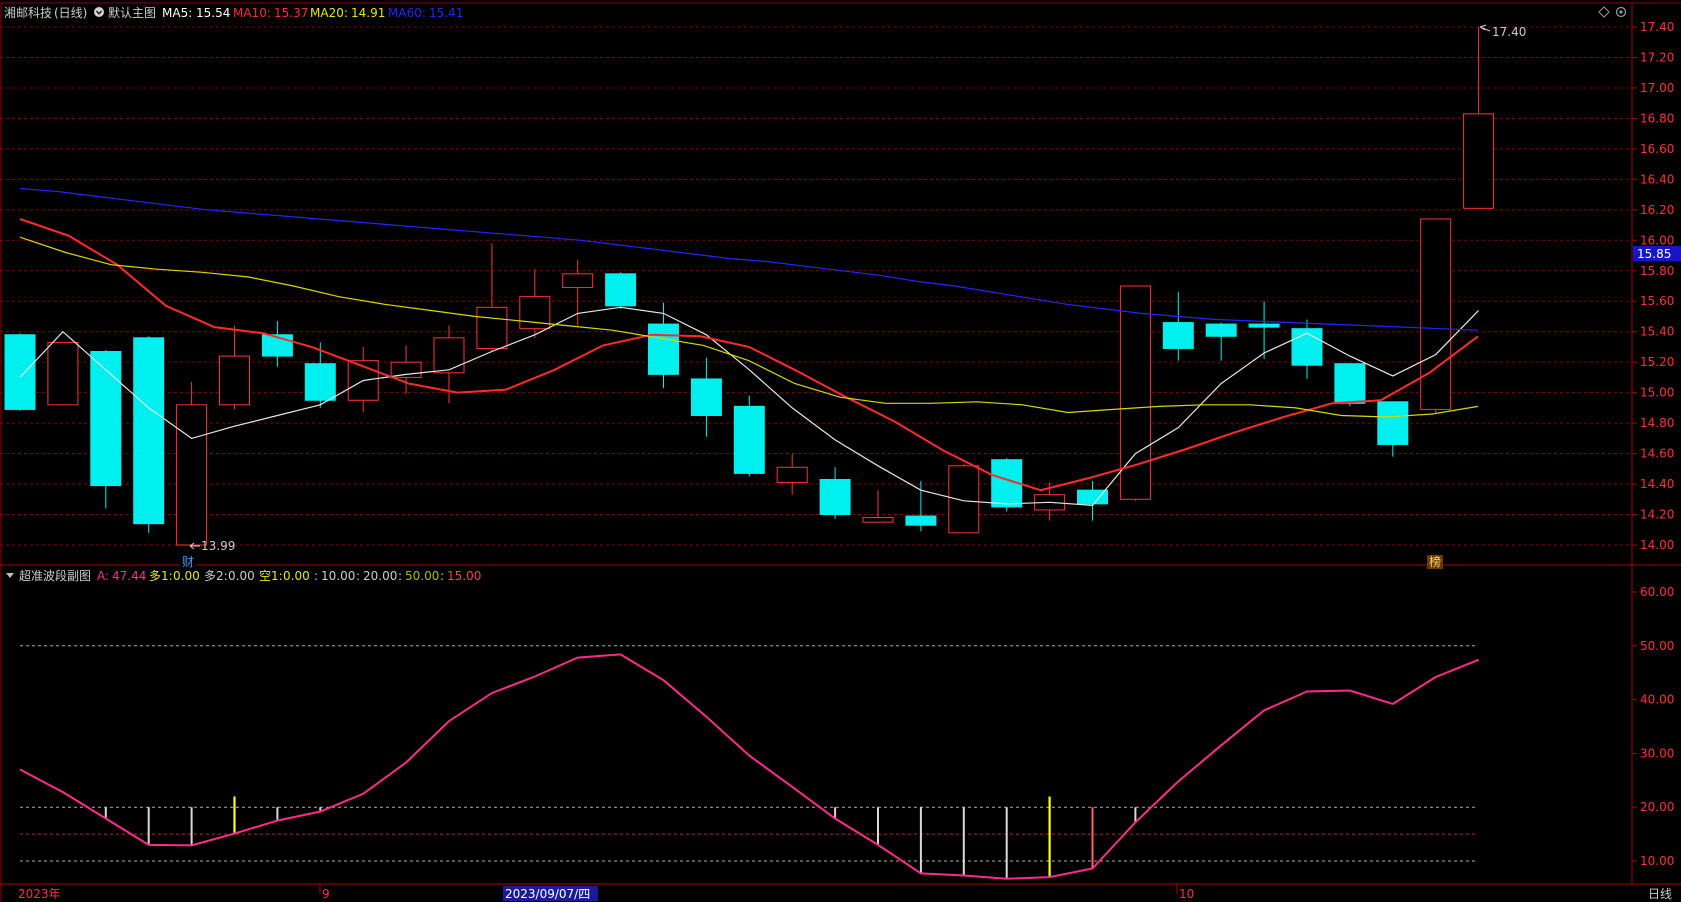 The width and height of the screenshot is (1681, 902). Describe the element at coordinates (241, 576) in the screenshot. I see `duo2-value: 0.00` at that location.